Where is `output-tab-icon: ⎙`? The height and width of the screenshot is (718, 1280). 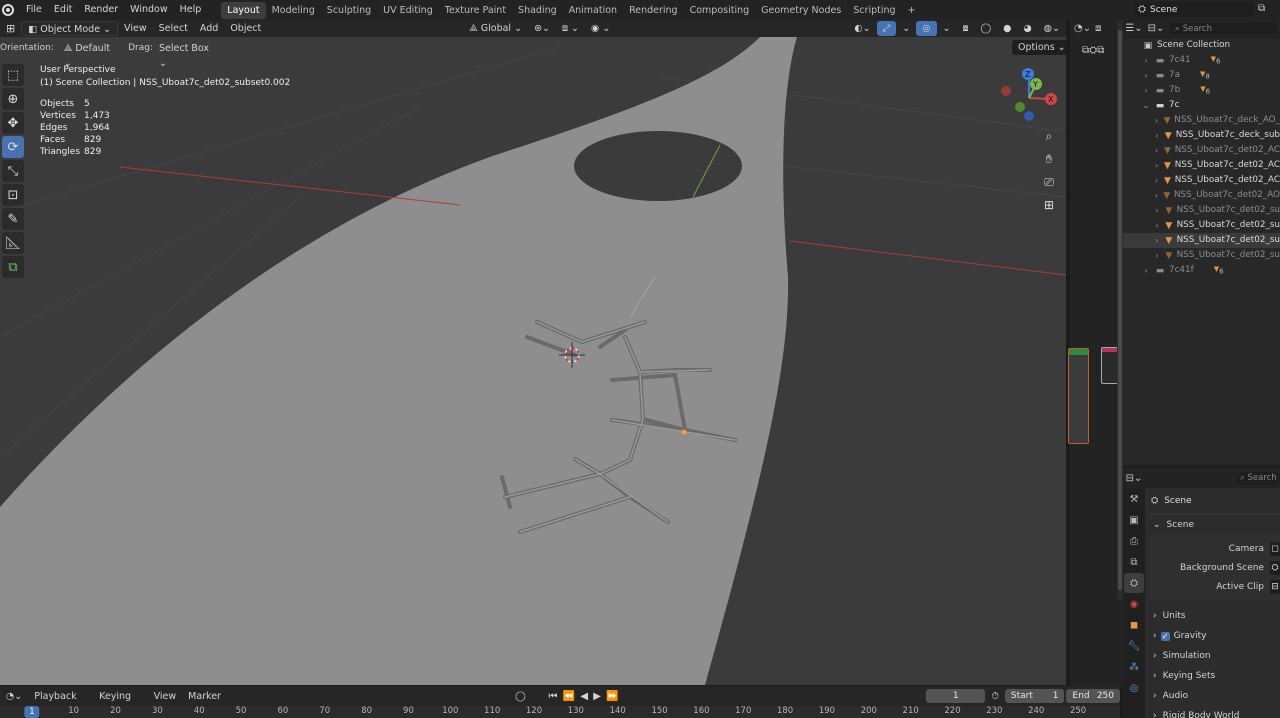
output-tab-icon: ⎙ is located at coordinates (1134, 541).